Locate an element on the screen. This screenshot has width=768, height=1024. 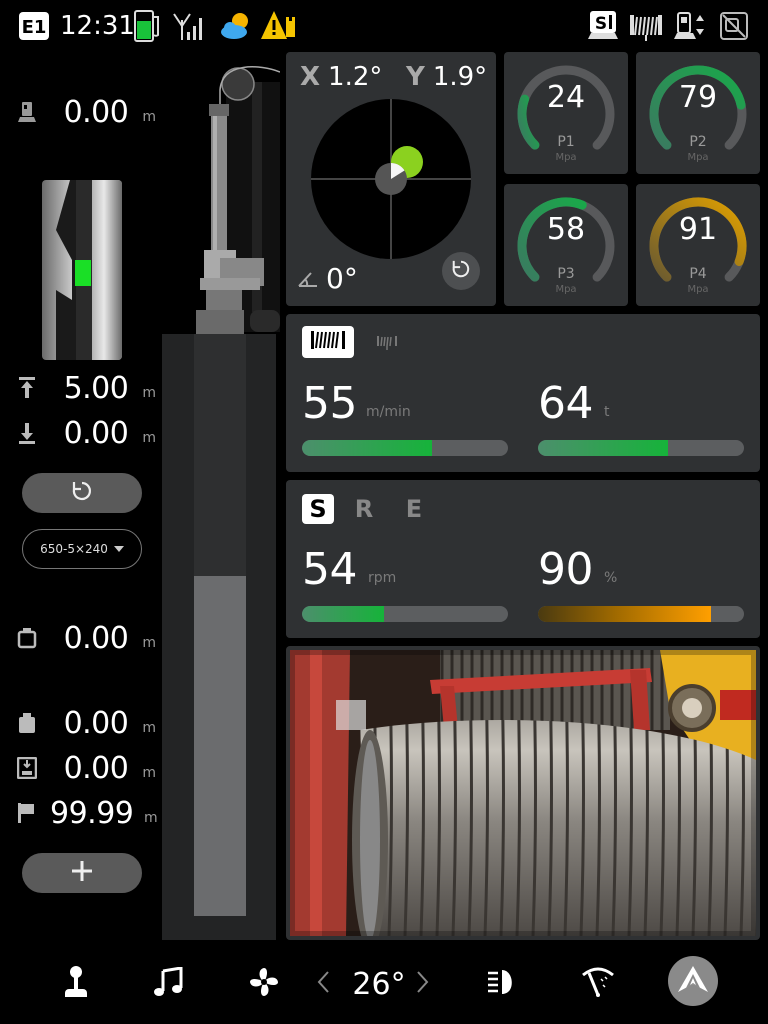
x-tilt-value: 1.2° is located at coordinates (355, 77).